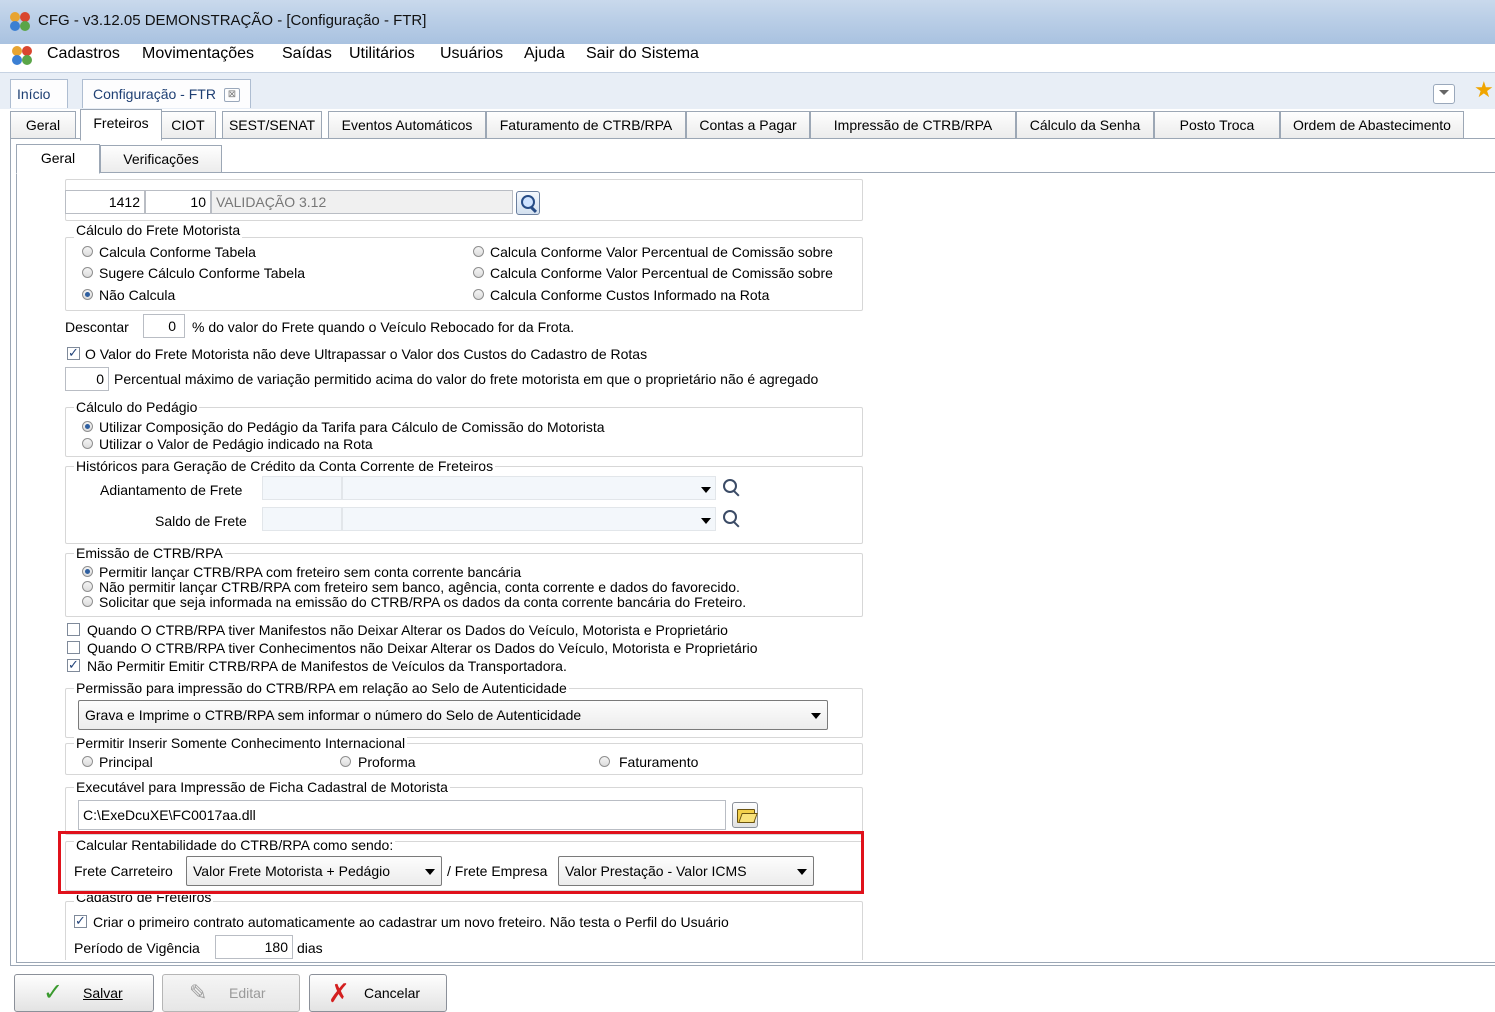 Image resolution: width=1495 pixels, height=1012 pixels. What do you see at coordinates (529, 519) in the screenshot?
I see `saldo-select` at bounding box center [529, 519].